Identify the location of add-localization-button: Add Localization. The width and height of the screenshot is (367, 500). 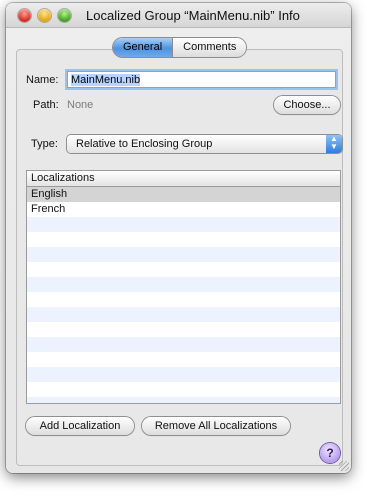
(80, 426).